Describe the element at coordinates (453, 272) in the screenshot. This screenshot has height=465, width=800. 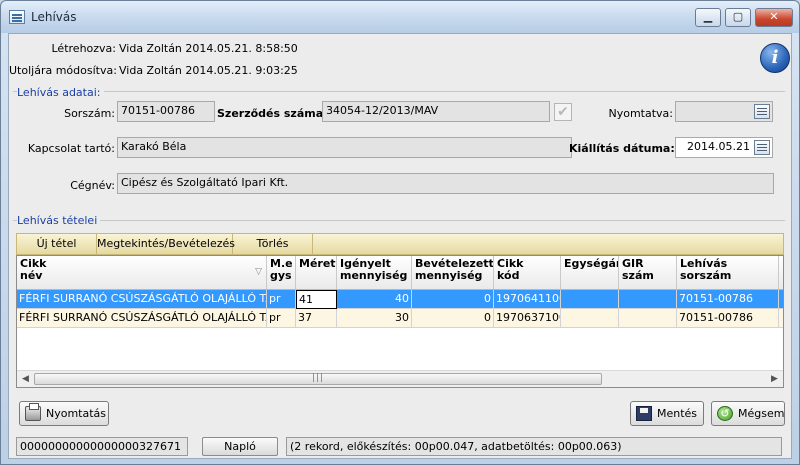
I see `col-header-bevetelezett: Bevételezett mennyiség` at that location.